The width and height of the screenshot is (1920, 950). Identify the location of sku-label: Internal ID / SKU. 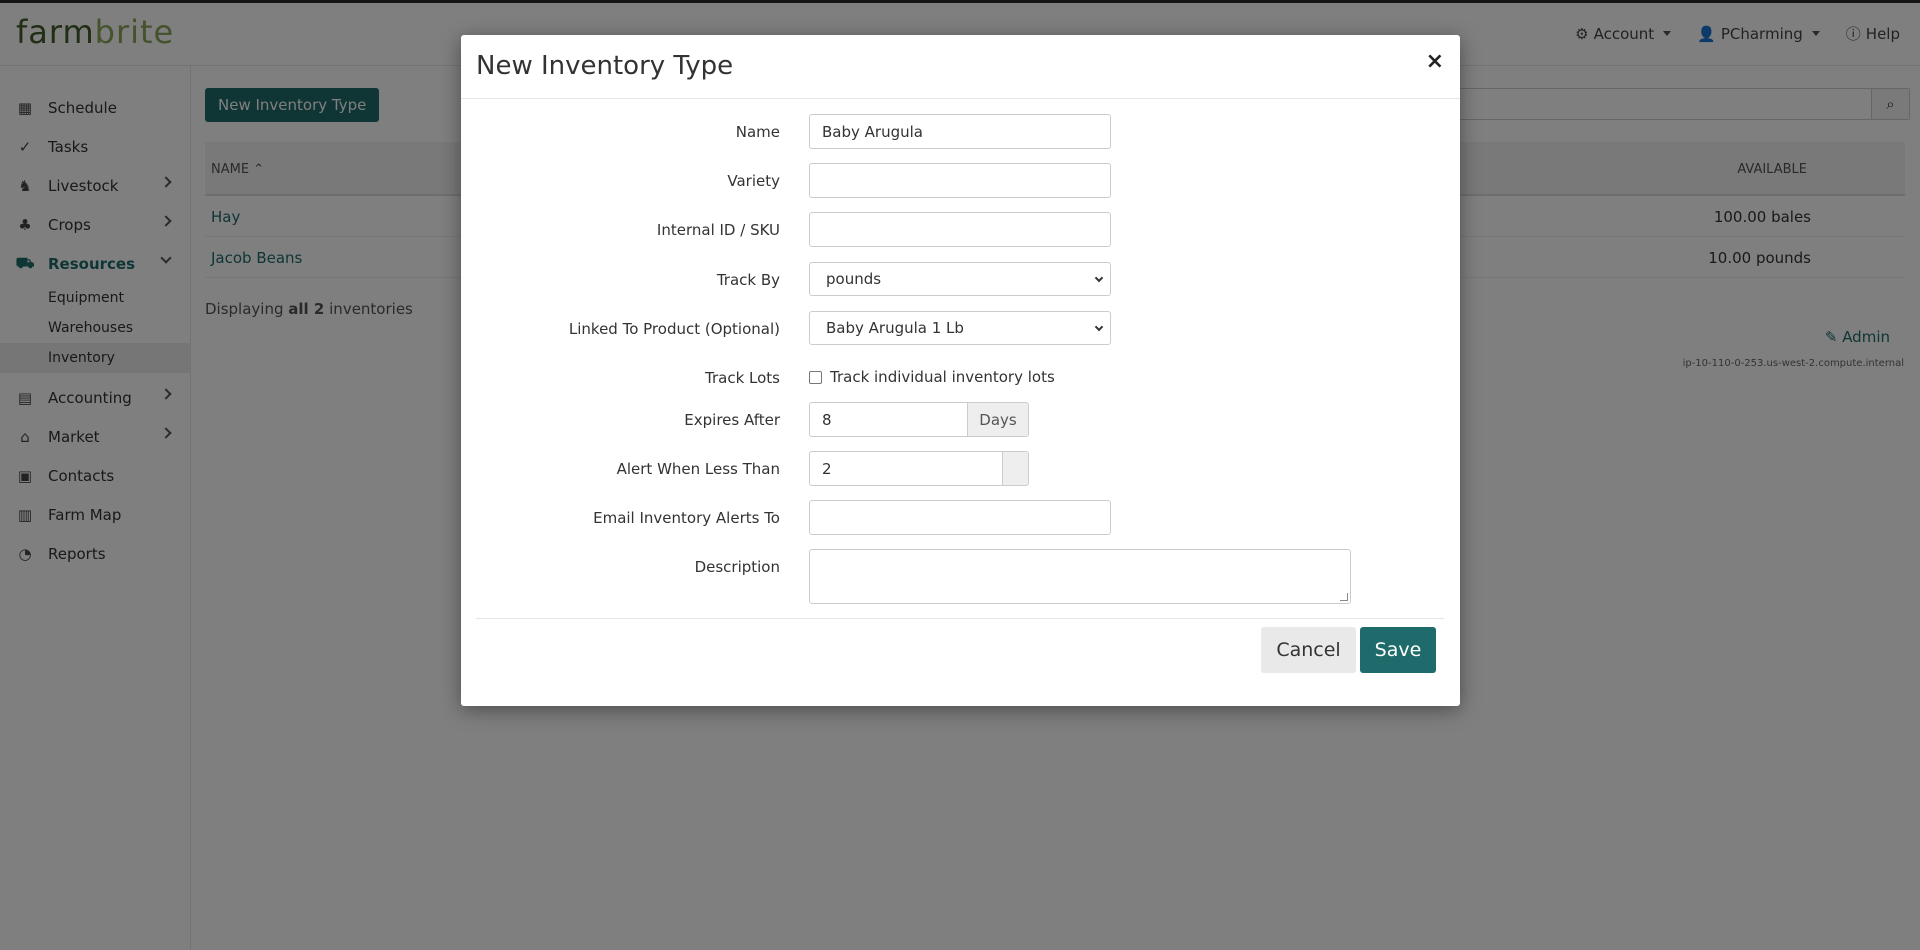
(718, 230).